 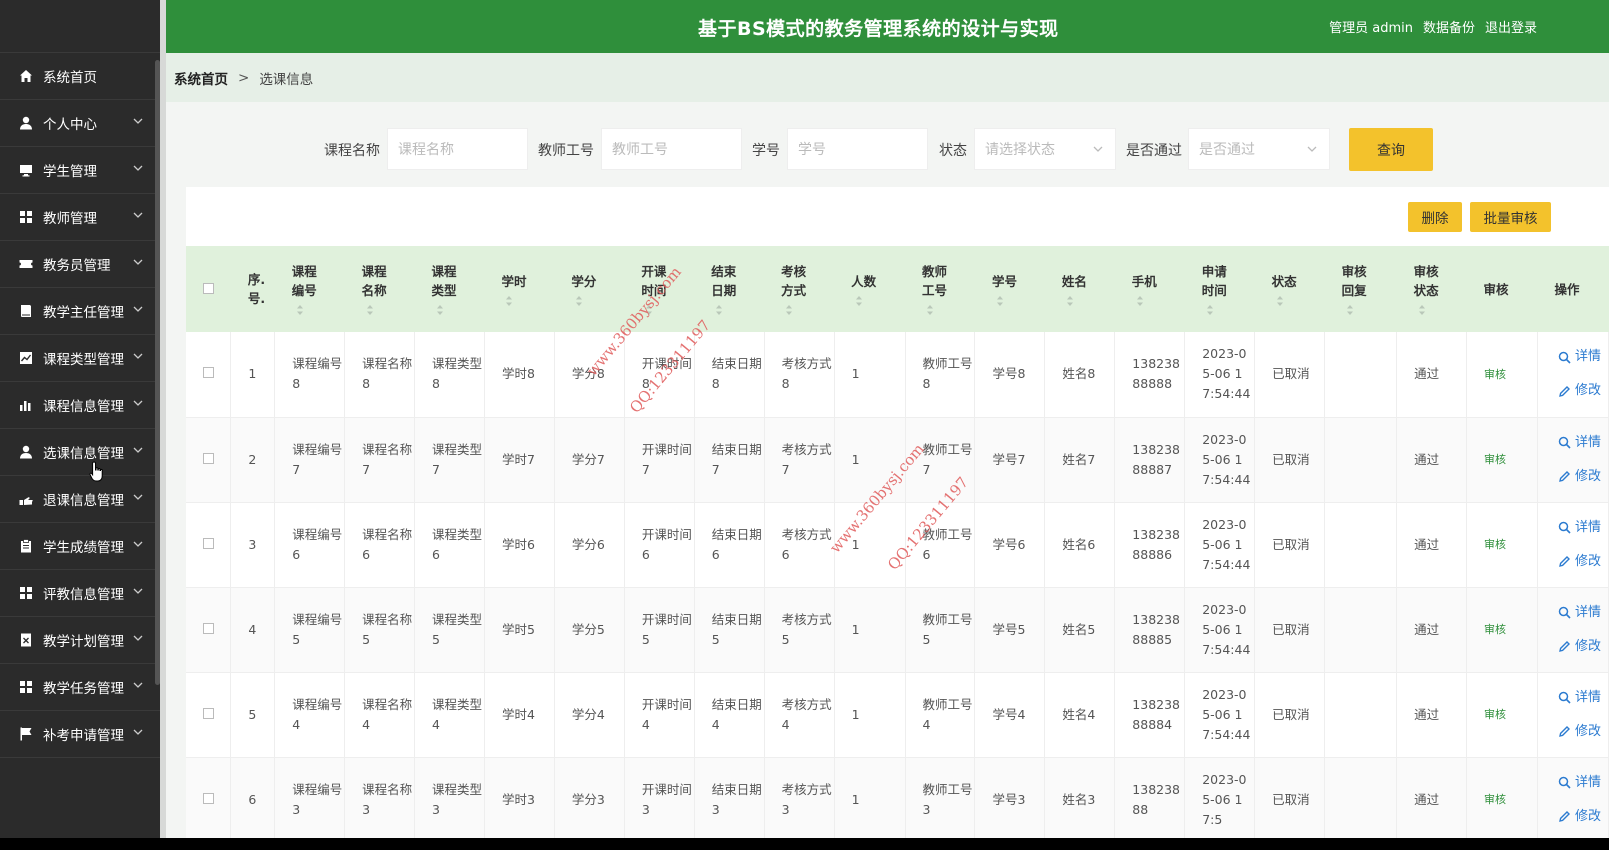 What do you see at coordinates (457, 149) in the screenshot?
I see `course-name-input: 课程名称` at bounding box center [457, 149].